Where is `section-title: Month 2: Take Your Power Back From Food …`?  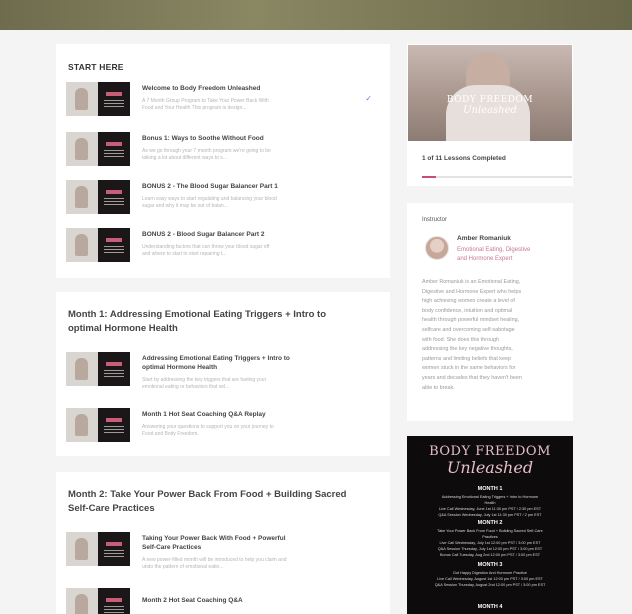
section-title: Month 2: Take Your Power Back From Food … is located at coordinates (207, 494).